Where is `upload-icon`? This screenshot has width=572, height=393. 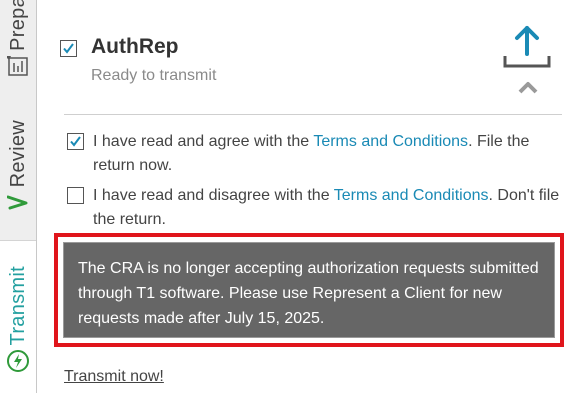 upload-icon is located at coordinates (527, 49).